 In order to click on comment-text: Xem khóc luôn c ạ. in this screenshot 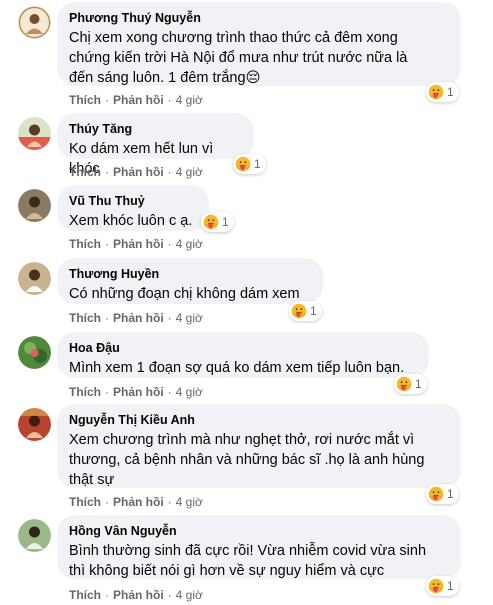, I will do `click(131, 221)`.